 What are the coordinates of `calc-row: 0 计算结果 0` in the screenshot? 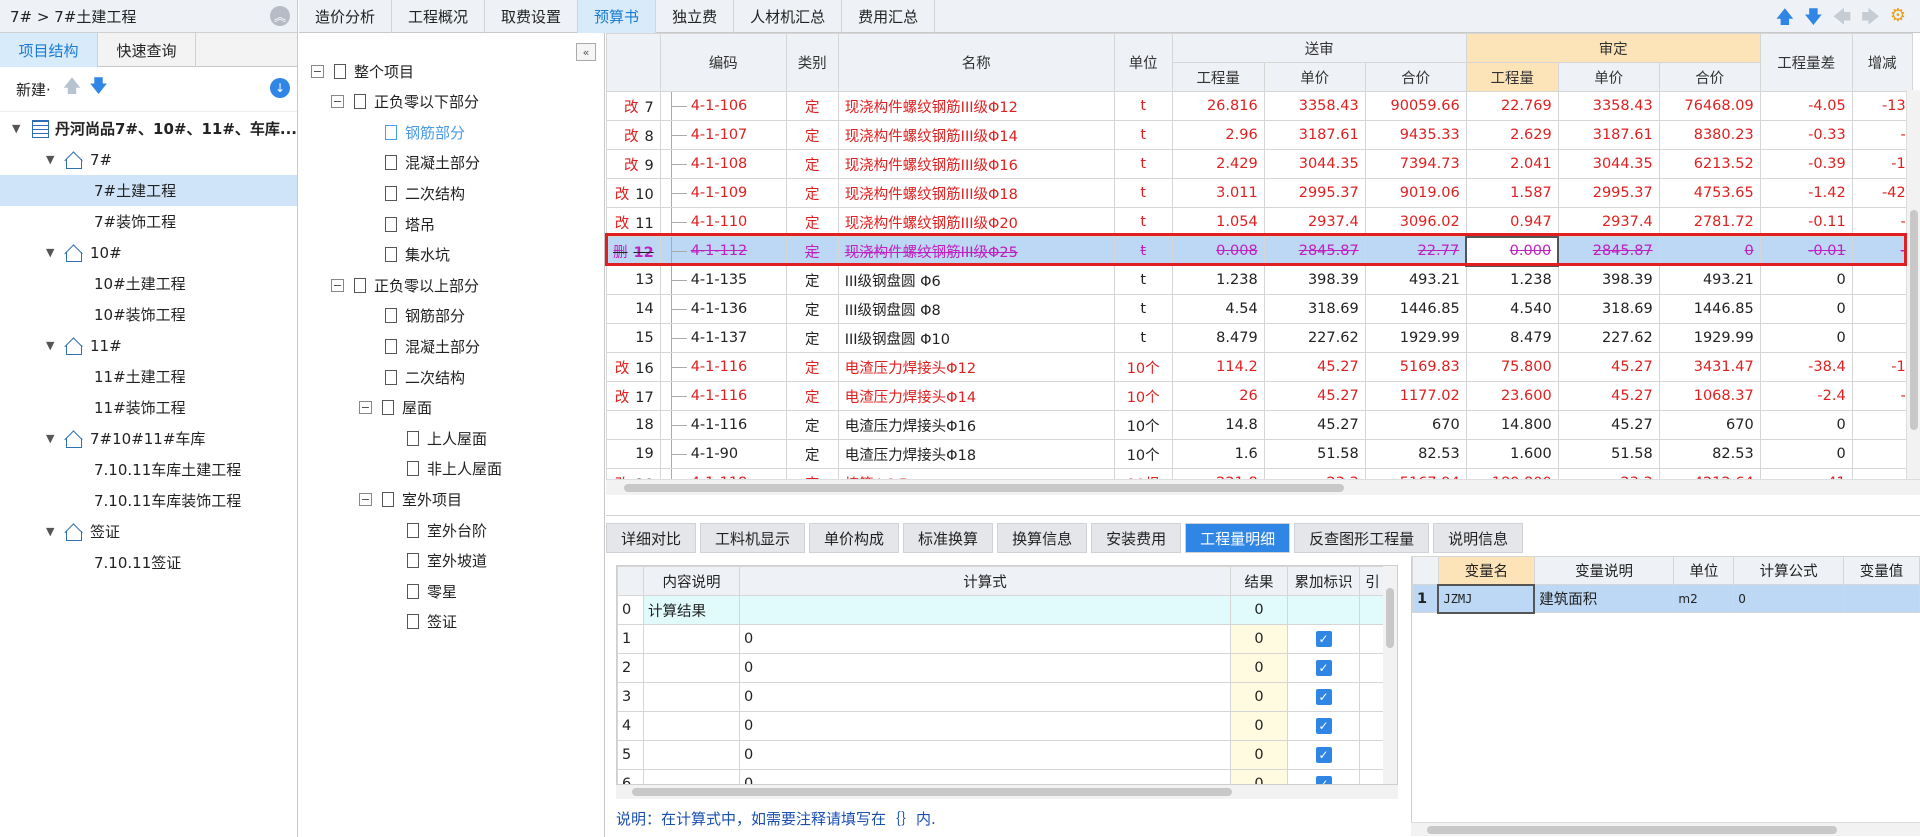 It's located at (1001, 610).